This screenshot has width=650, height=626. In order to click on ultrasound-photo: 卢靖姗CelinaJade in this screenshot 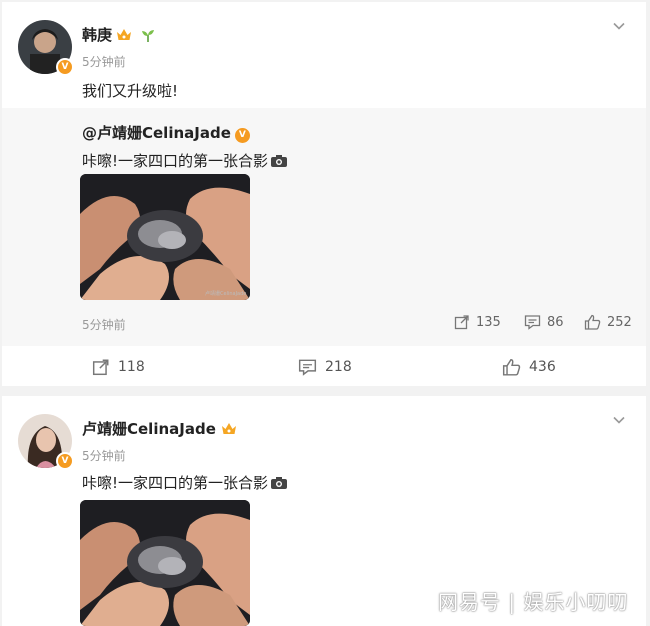, I will do `click(165, 237)`.